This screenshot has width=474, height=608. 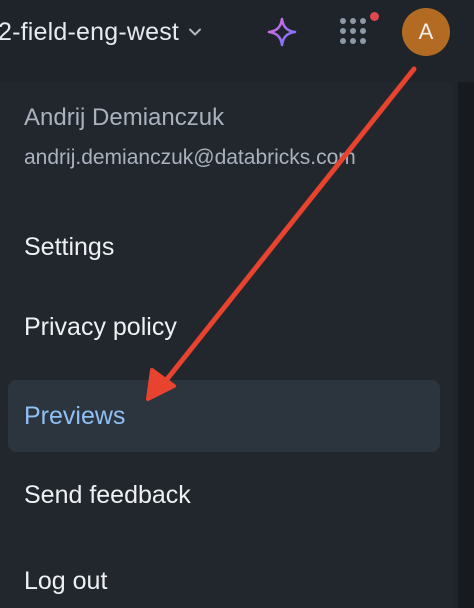 I want to click on menu-item-label: Settings, so click(x=69, y=246).